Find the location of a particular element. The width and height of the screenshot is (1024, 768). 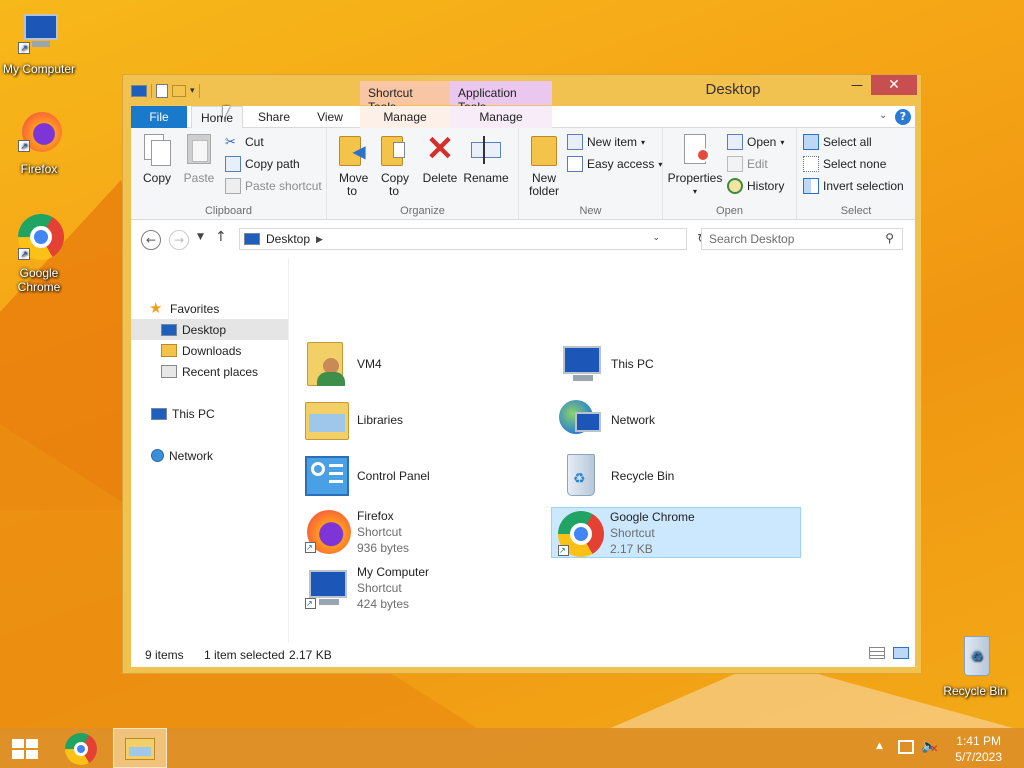

tab-home: Home is located at coordinates (217, 117).